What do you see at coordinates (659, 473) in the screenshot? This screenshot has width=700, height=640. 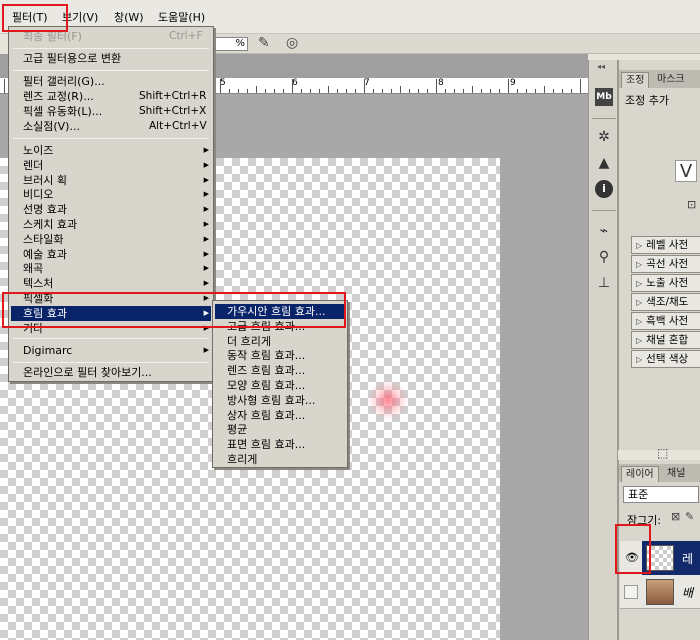 I see `layers-tabs: 레이어 채널` at bounding box center [659, 473].